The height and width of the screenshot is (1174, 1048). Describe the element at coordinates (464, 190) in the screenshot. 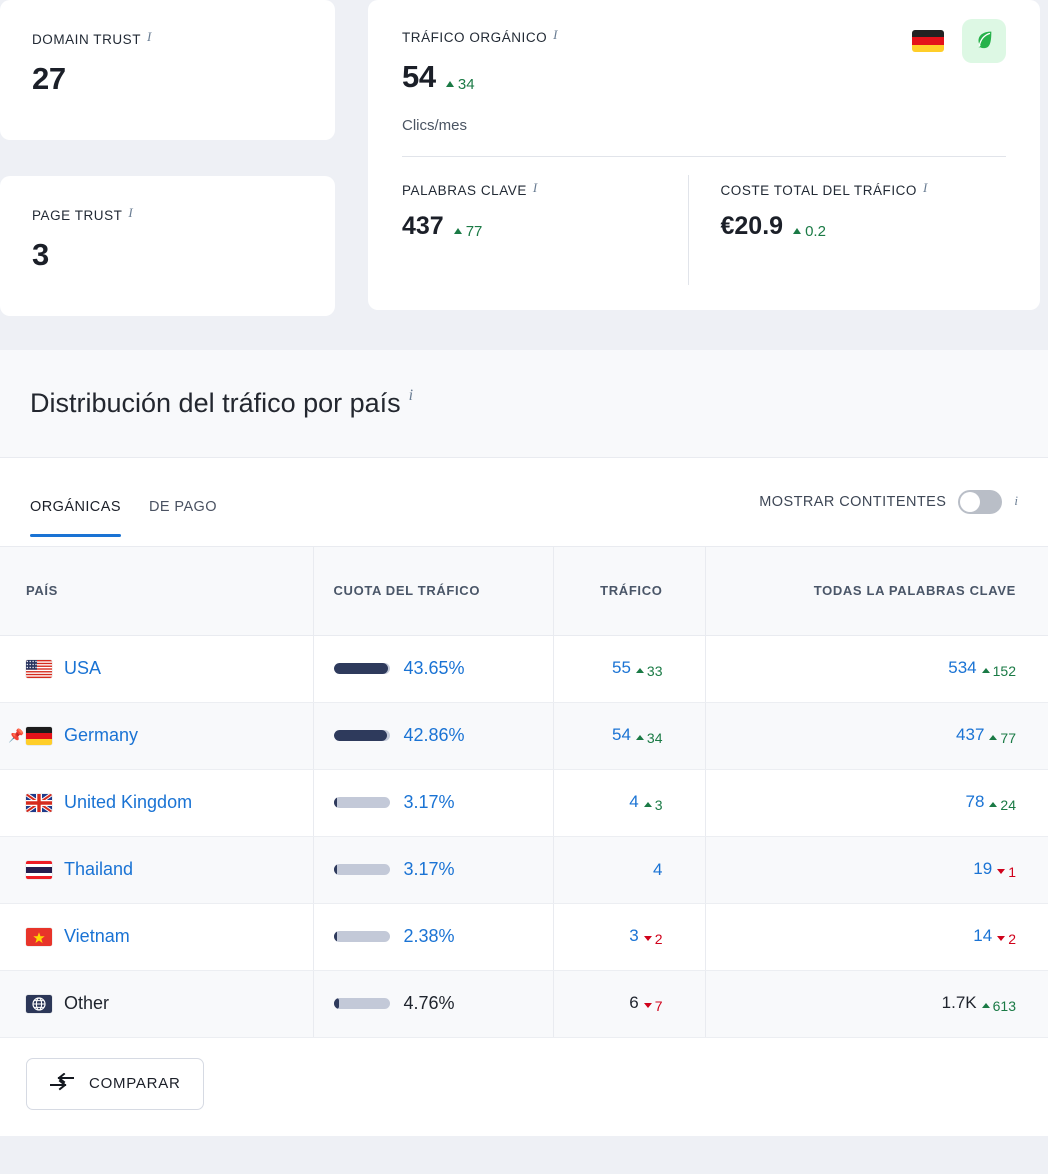

I see `keywords-label-text: PALABRAS CLAVE` at that location.